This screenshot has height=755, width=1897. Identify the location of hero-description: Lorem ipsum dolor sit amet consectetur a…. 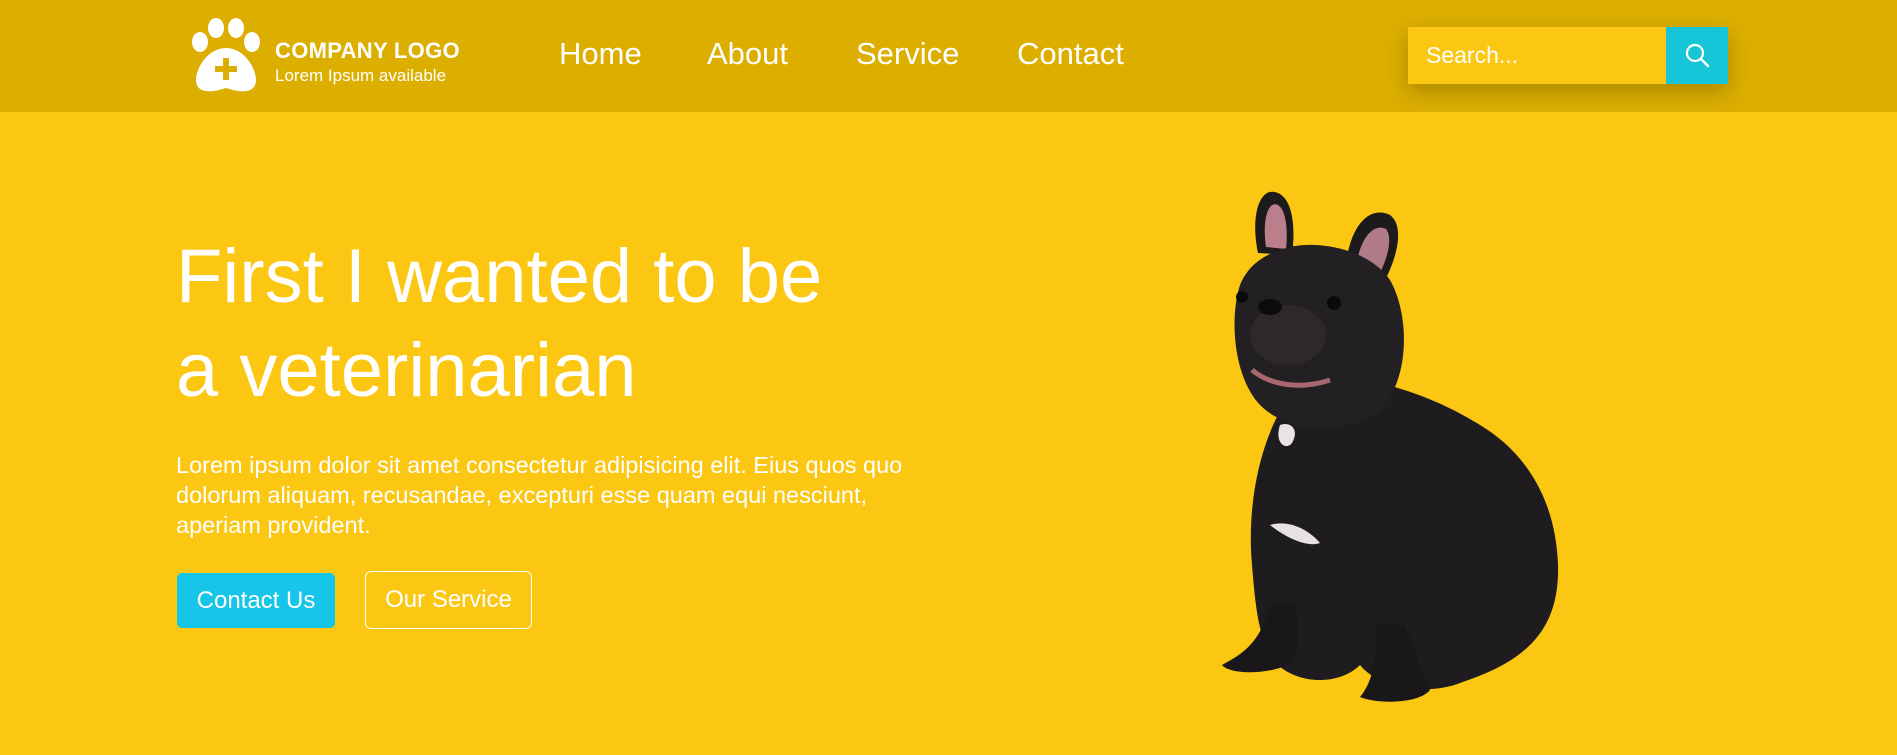
(539, 495).